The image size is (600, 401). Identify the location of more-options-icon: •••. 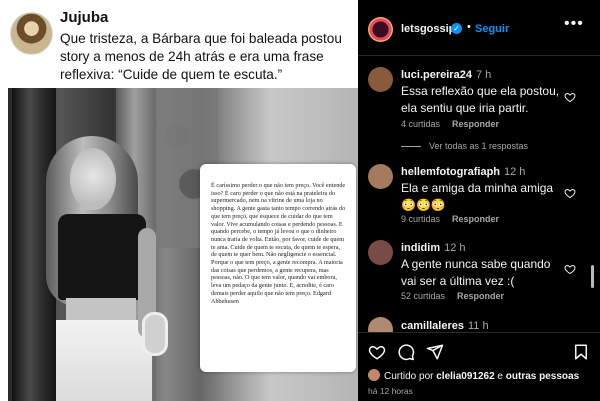
(574, 24).